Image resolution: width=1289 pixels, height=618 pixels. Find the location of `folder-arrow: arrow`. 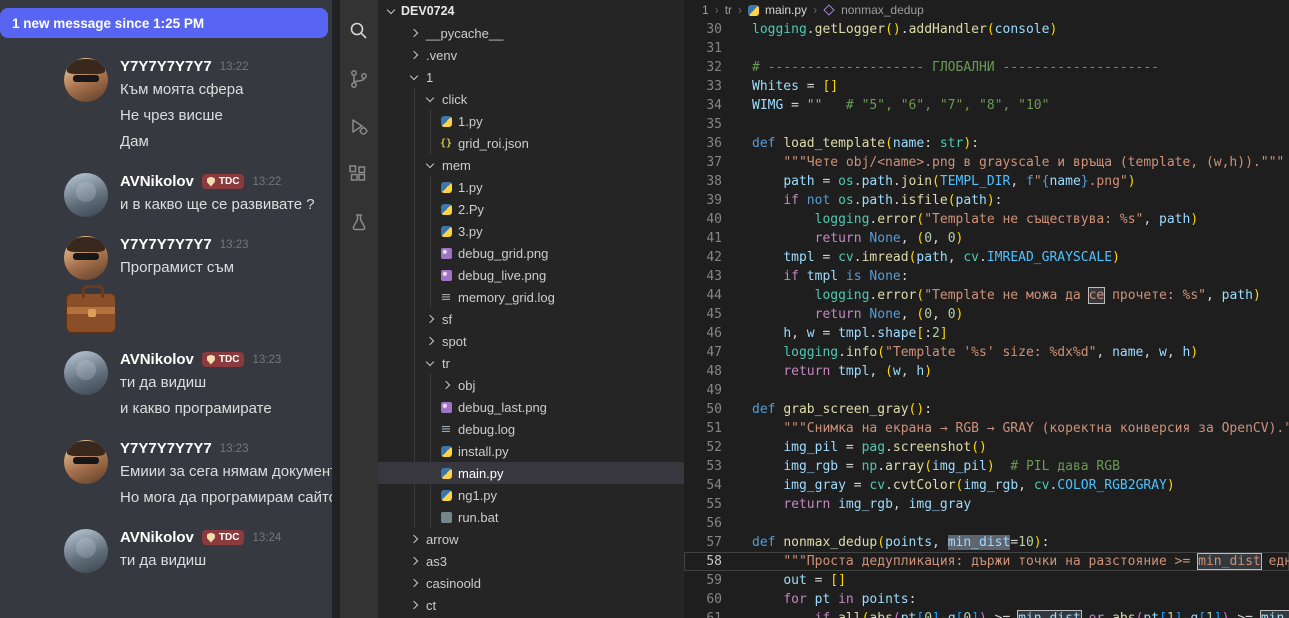

folder-arrow: arrow is located at coordinates (531, 539).